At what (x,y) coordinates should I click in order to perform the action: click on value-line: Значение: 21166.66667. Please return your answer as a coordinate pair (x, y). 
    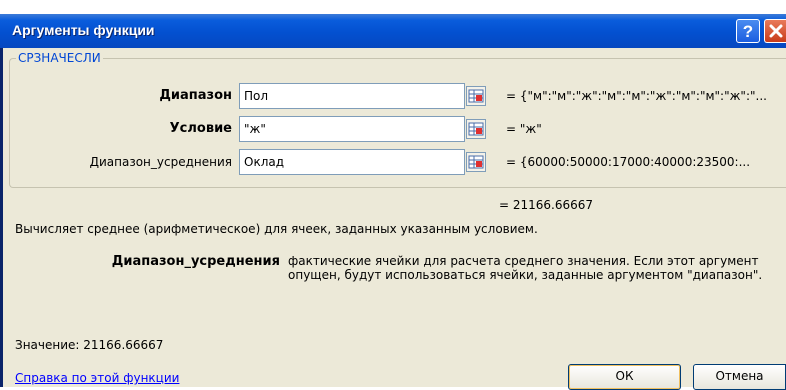
    Looking at the image, I should click on (89, 345).